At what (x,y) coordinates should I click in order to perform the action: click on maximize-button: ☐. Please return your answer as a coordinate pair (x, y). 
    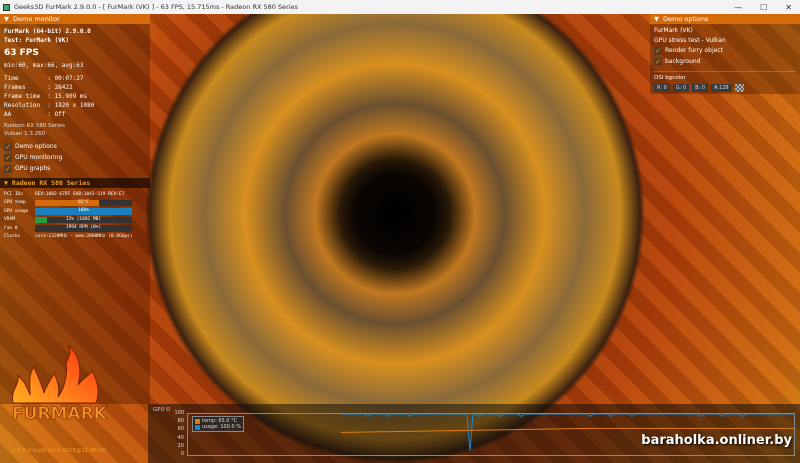
    Looking at the image, I should click on (763, 7).